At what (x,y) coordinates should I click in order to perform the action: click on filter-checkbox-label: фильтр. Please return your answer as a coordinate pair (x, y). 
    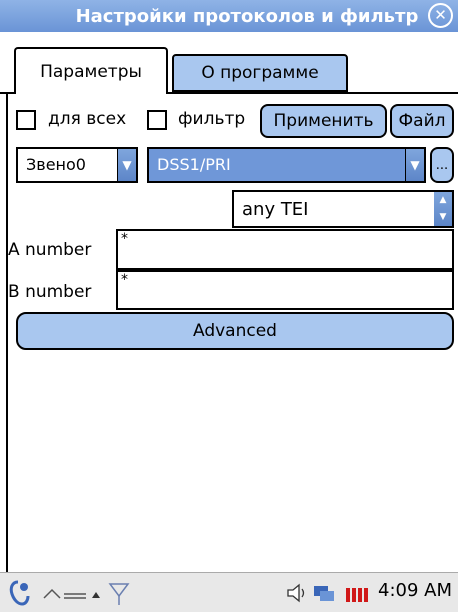
    Looking at the image, I should click on (212, 119).